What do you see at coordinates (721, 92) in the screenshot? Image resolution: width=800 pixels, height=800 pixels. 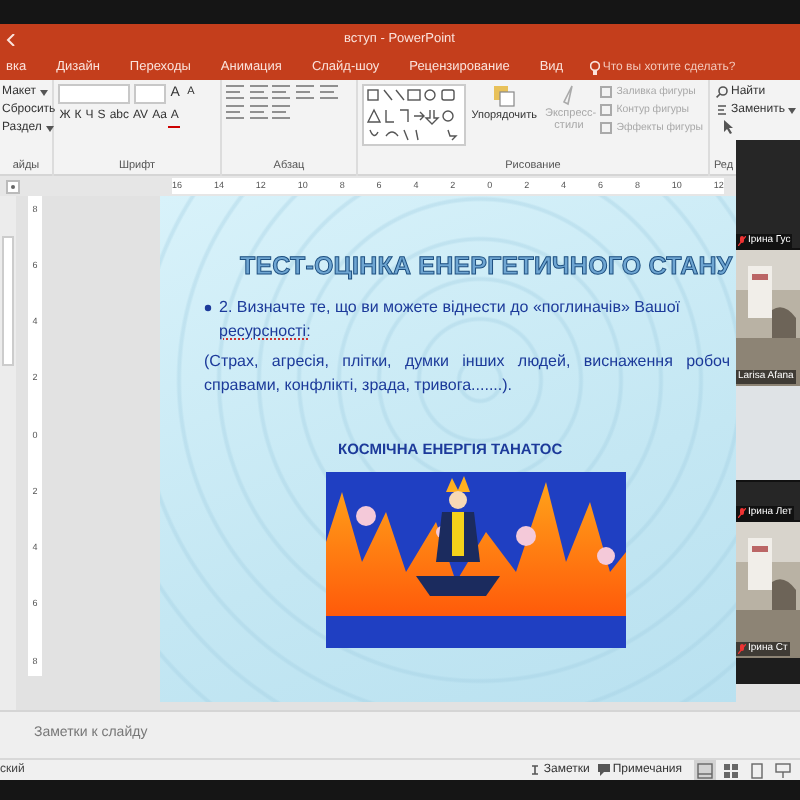 I see `search-icon` at bounding box center [721, 92].